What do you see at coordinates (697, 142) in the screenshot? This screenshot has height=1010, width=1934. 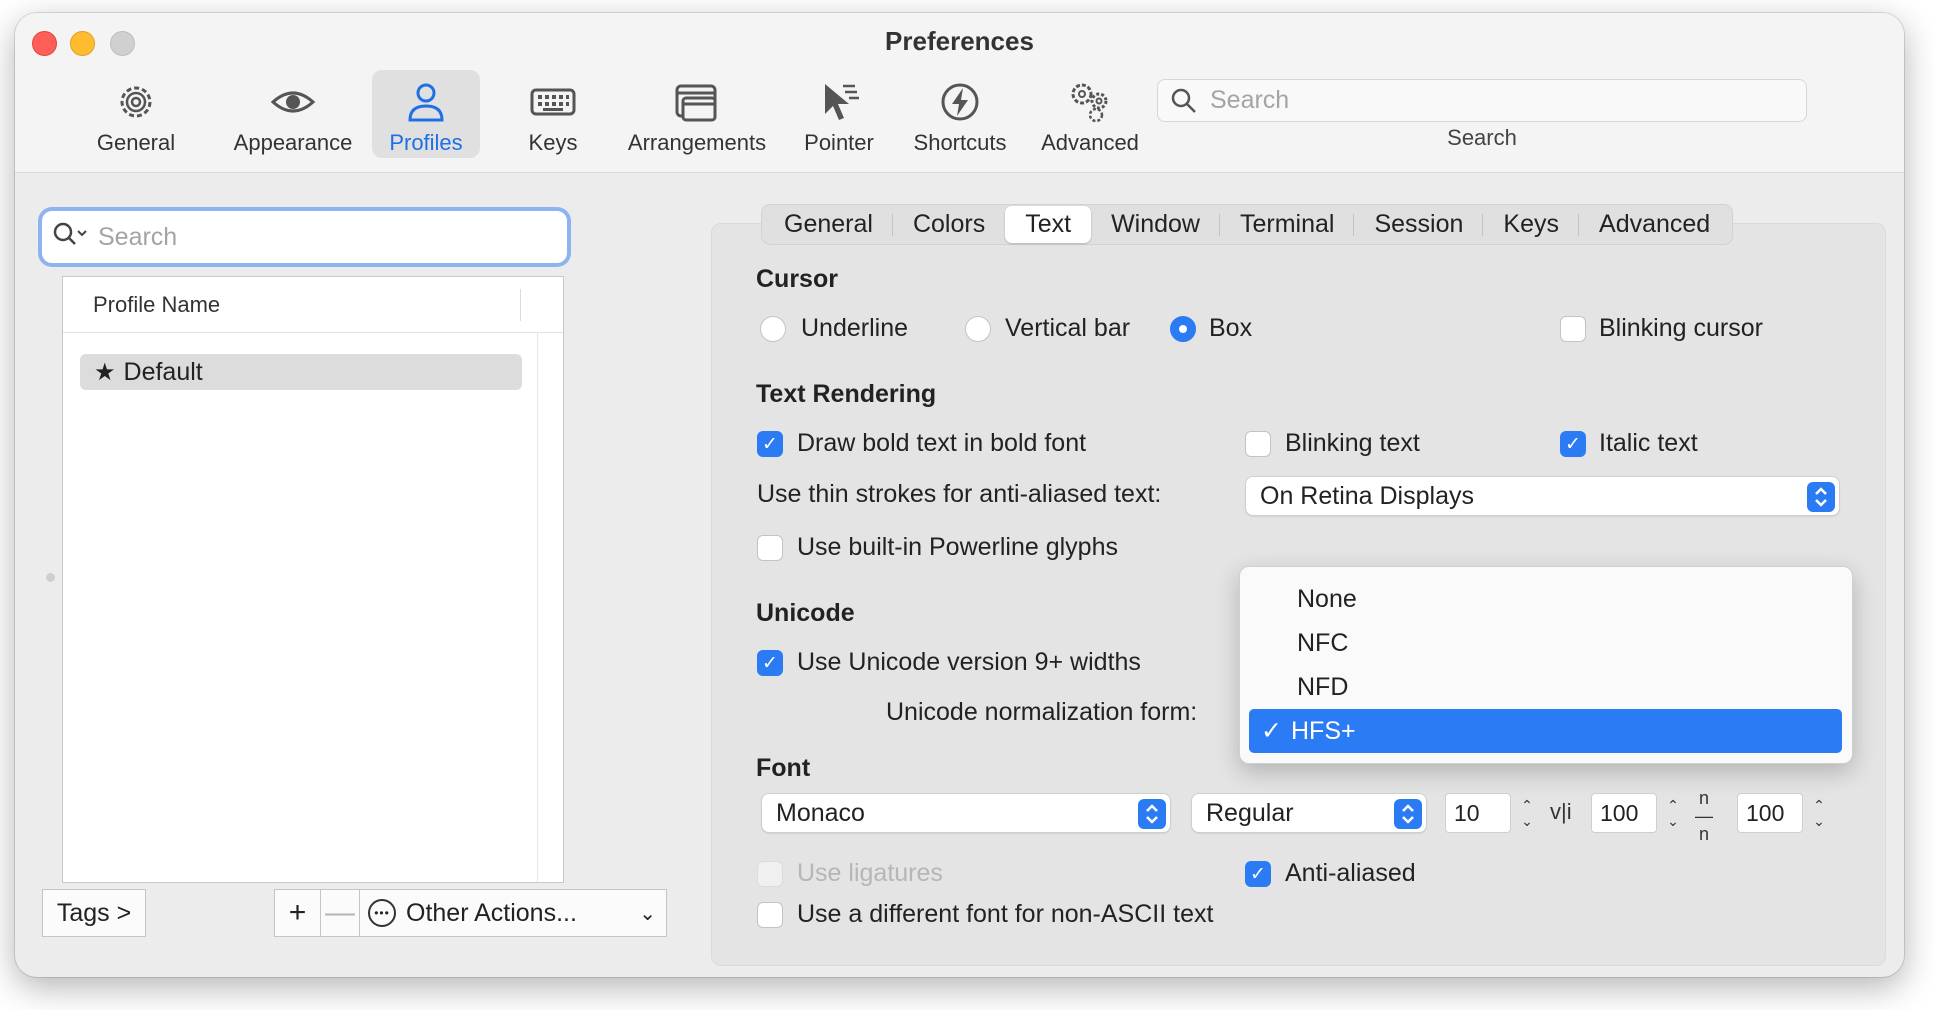 I see `toolbar-arrangements-label: Arrangements` at bounding box center [697, 142].